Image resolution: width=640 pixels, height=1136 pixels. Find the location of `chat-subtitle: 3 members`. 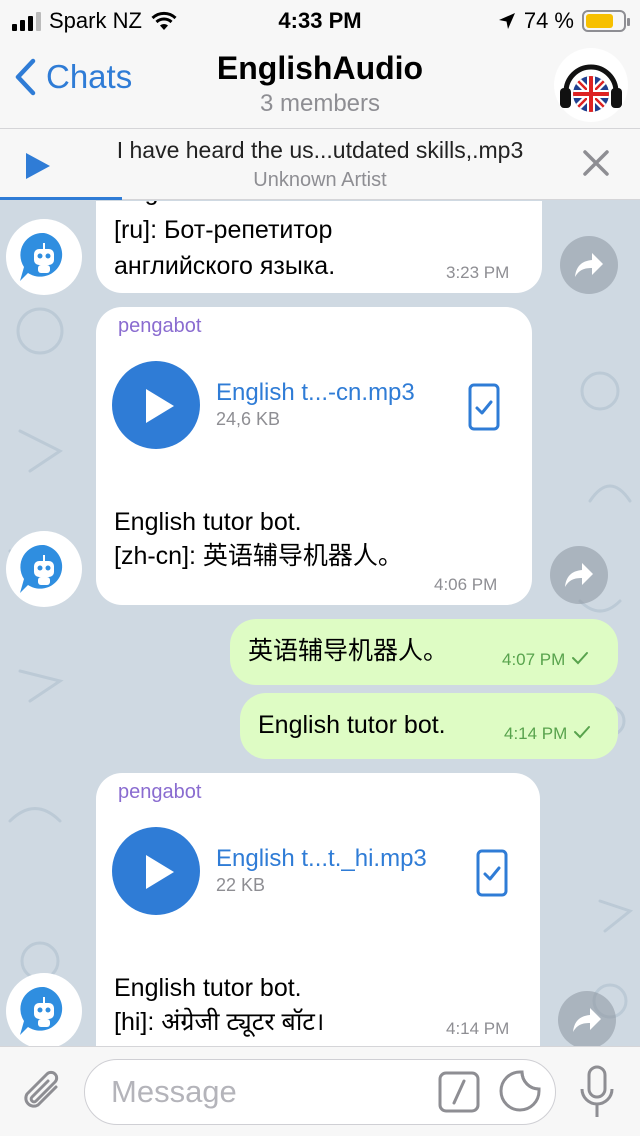

chat-subtitle: 3 members is located at coordinates (320, 103).